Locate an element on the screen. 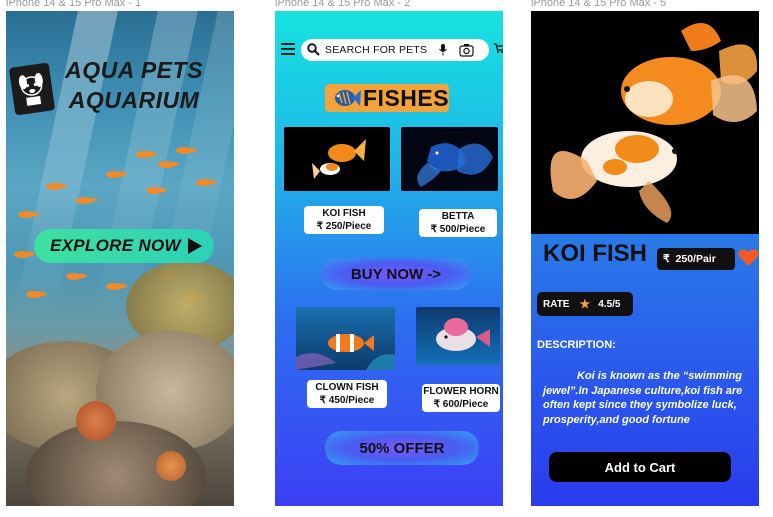 The image size is (773, 517). dog-logo-icon is located at coordinates (32, 89).